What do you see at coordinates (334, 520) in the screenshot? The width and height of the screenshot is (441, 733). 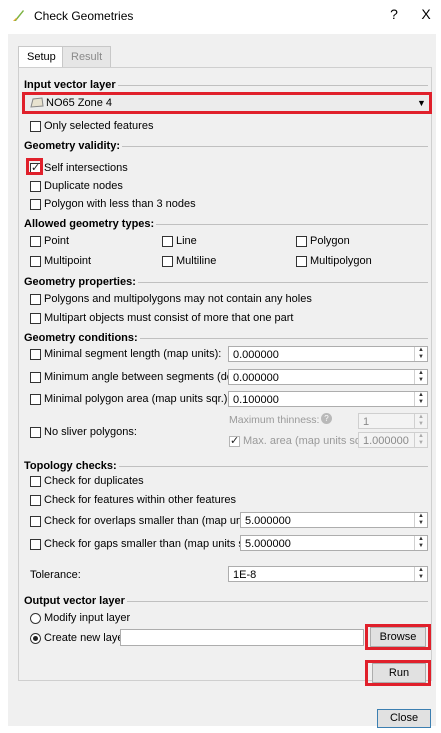 I see `overlaps-input: 5.000000 ▲ ▼` at bounding box center [334, 520].